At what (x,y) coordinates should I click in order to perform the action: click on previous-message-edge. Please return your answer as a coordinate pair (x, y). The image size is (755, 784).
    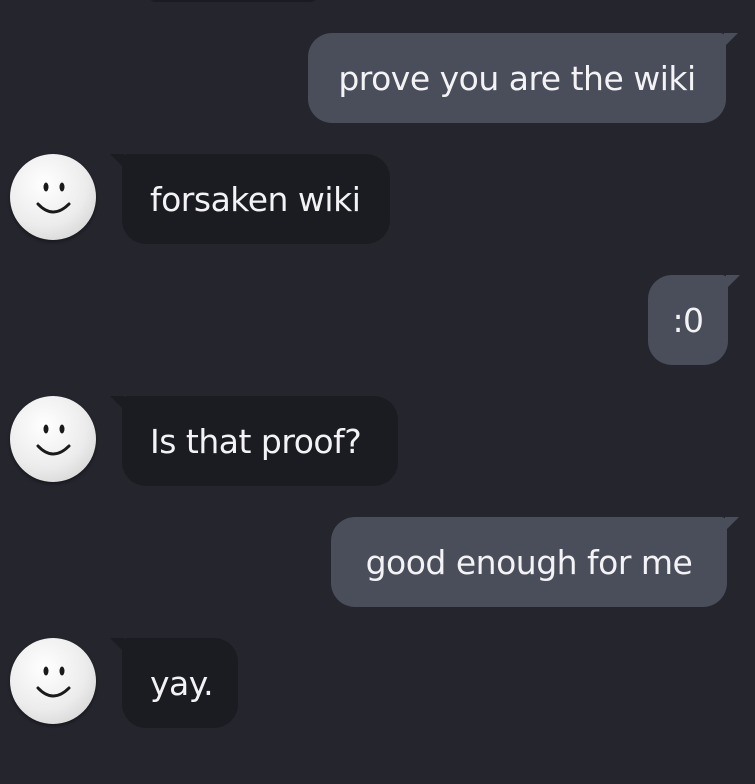
    Looking at the image, I should click on (233, 1).